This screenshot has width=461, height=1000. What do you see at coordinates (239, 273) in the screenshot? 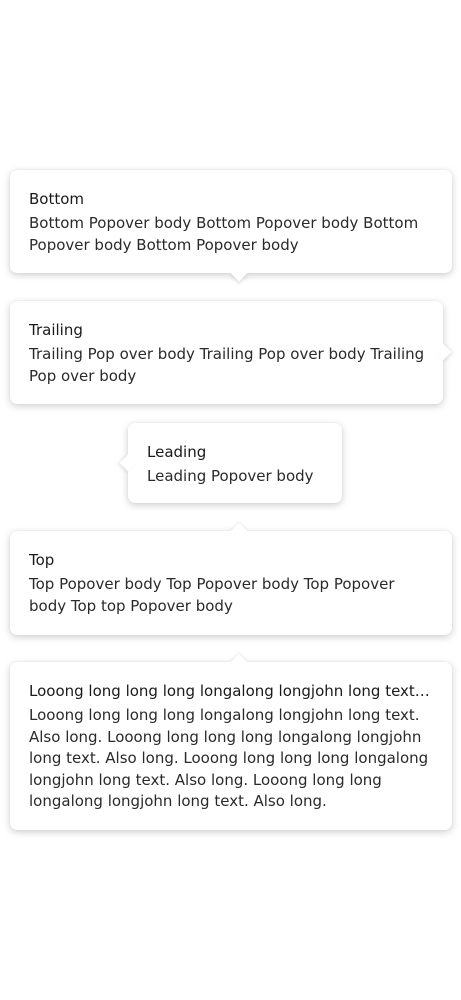
I see `popover-arrow-bottom` at bounding box center [239, 273].